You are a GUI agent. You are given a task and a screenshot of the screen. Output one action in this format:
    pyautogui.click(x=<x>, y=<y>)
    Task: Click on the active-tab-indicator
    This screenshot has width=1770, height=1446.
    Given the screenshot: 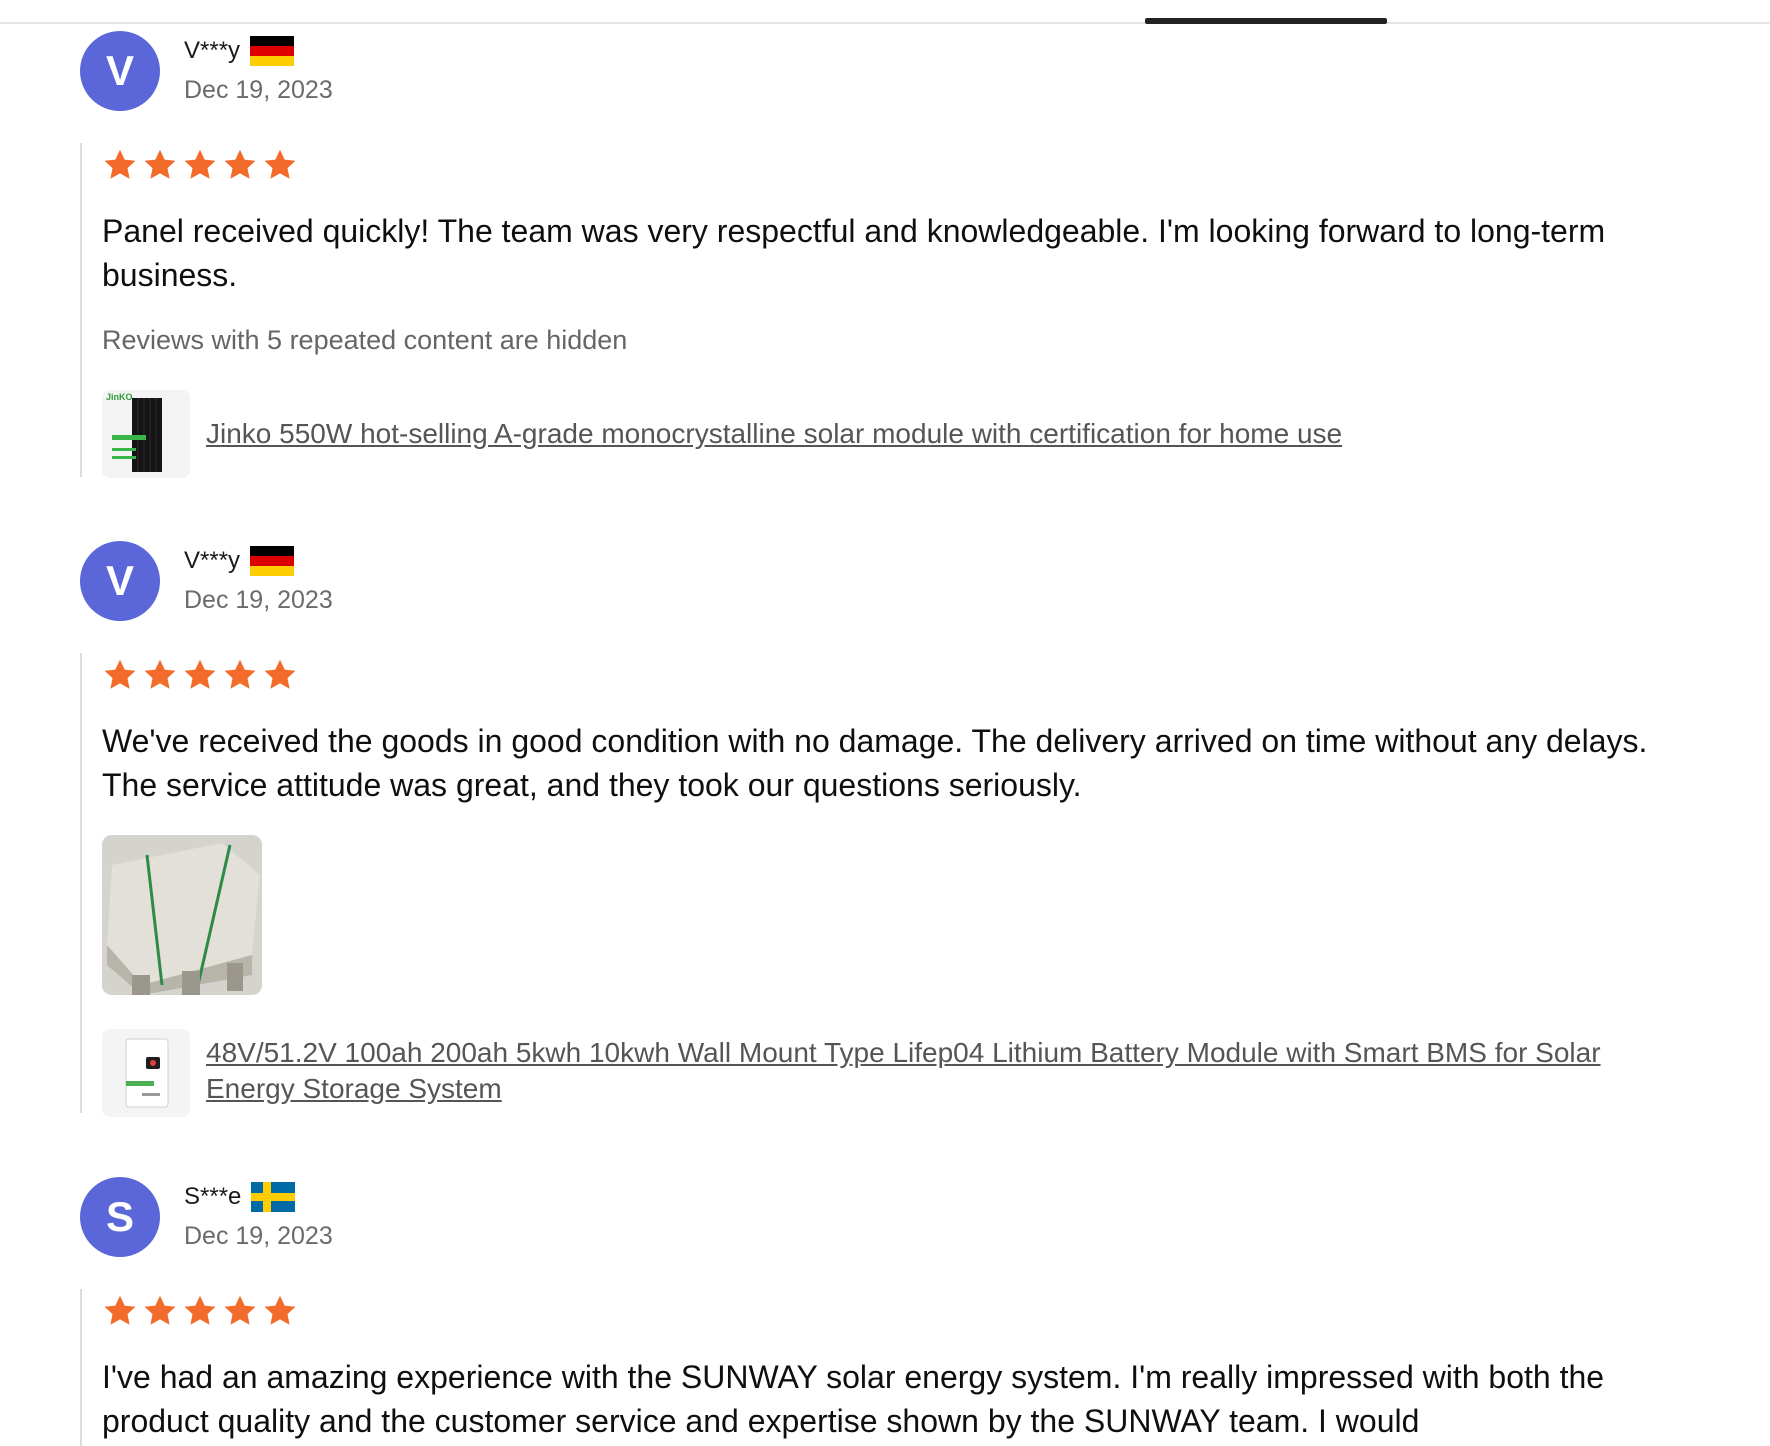 What is the action you would take?
    pyautogui.click(x=1266, y=21)
    